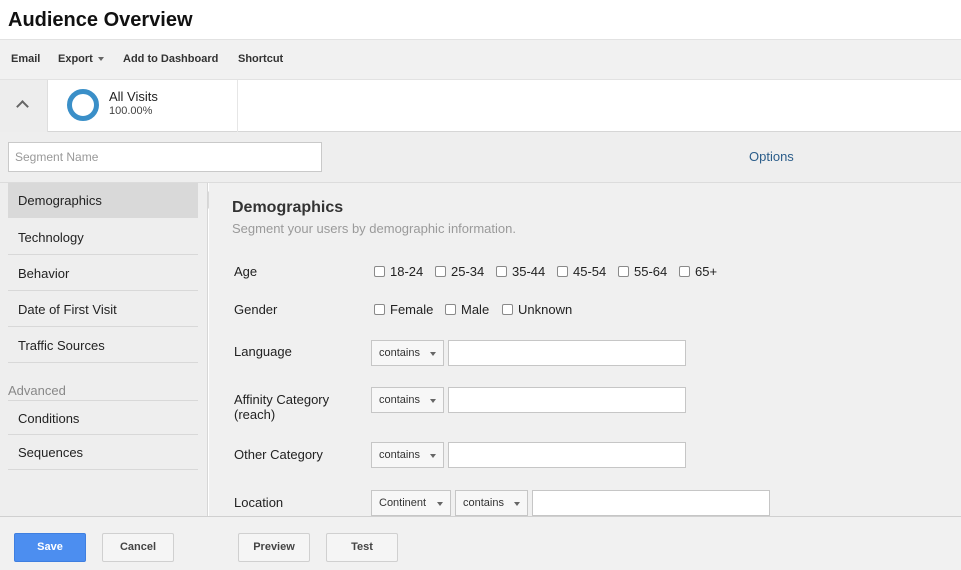  Describe the element at coordinates (362, 547) in the screenshot. I see `test-button: Test` at that location.